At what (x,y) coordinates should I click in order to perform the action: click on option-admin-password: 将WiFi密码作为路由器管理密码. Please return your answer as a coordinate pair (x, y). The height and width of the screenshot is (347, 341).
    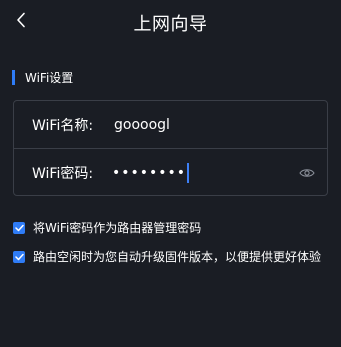
    Looking at the image, I should click on (107, 227).